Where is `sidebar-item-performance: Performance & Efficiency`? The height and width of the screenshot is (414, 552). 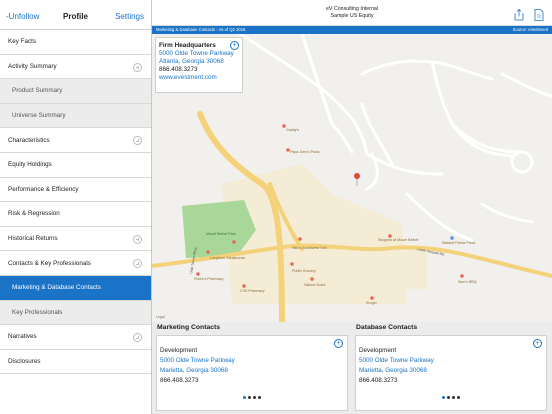
sidebar-item-performance: Performance & Efficiency is located at coordinates (75, 190).